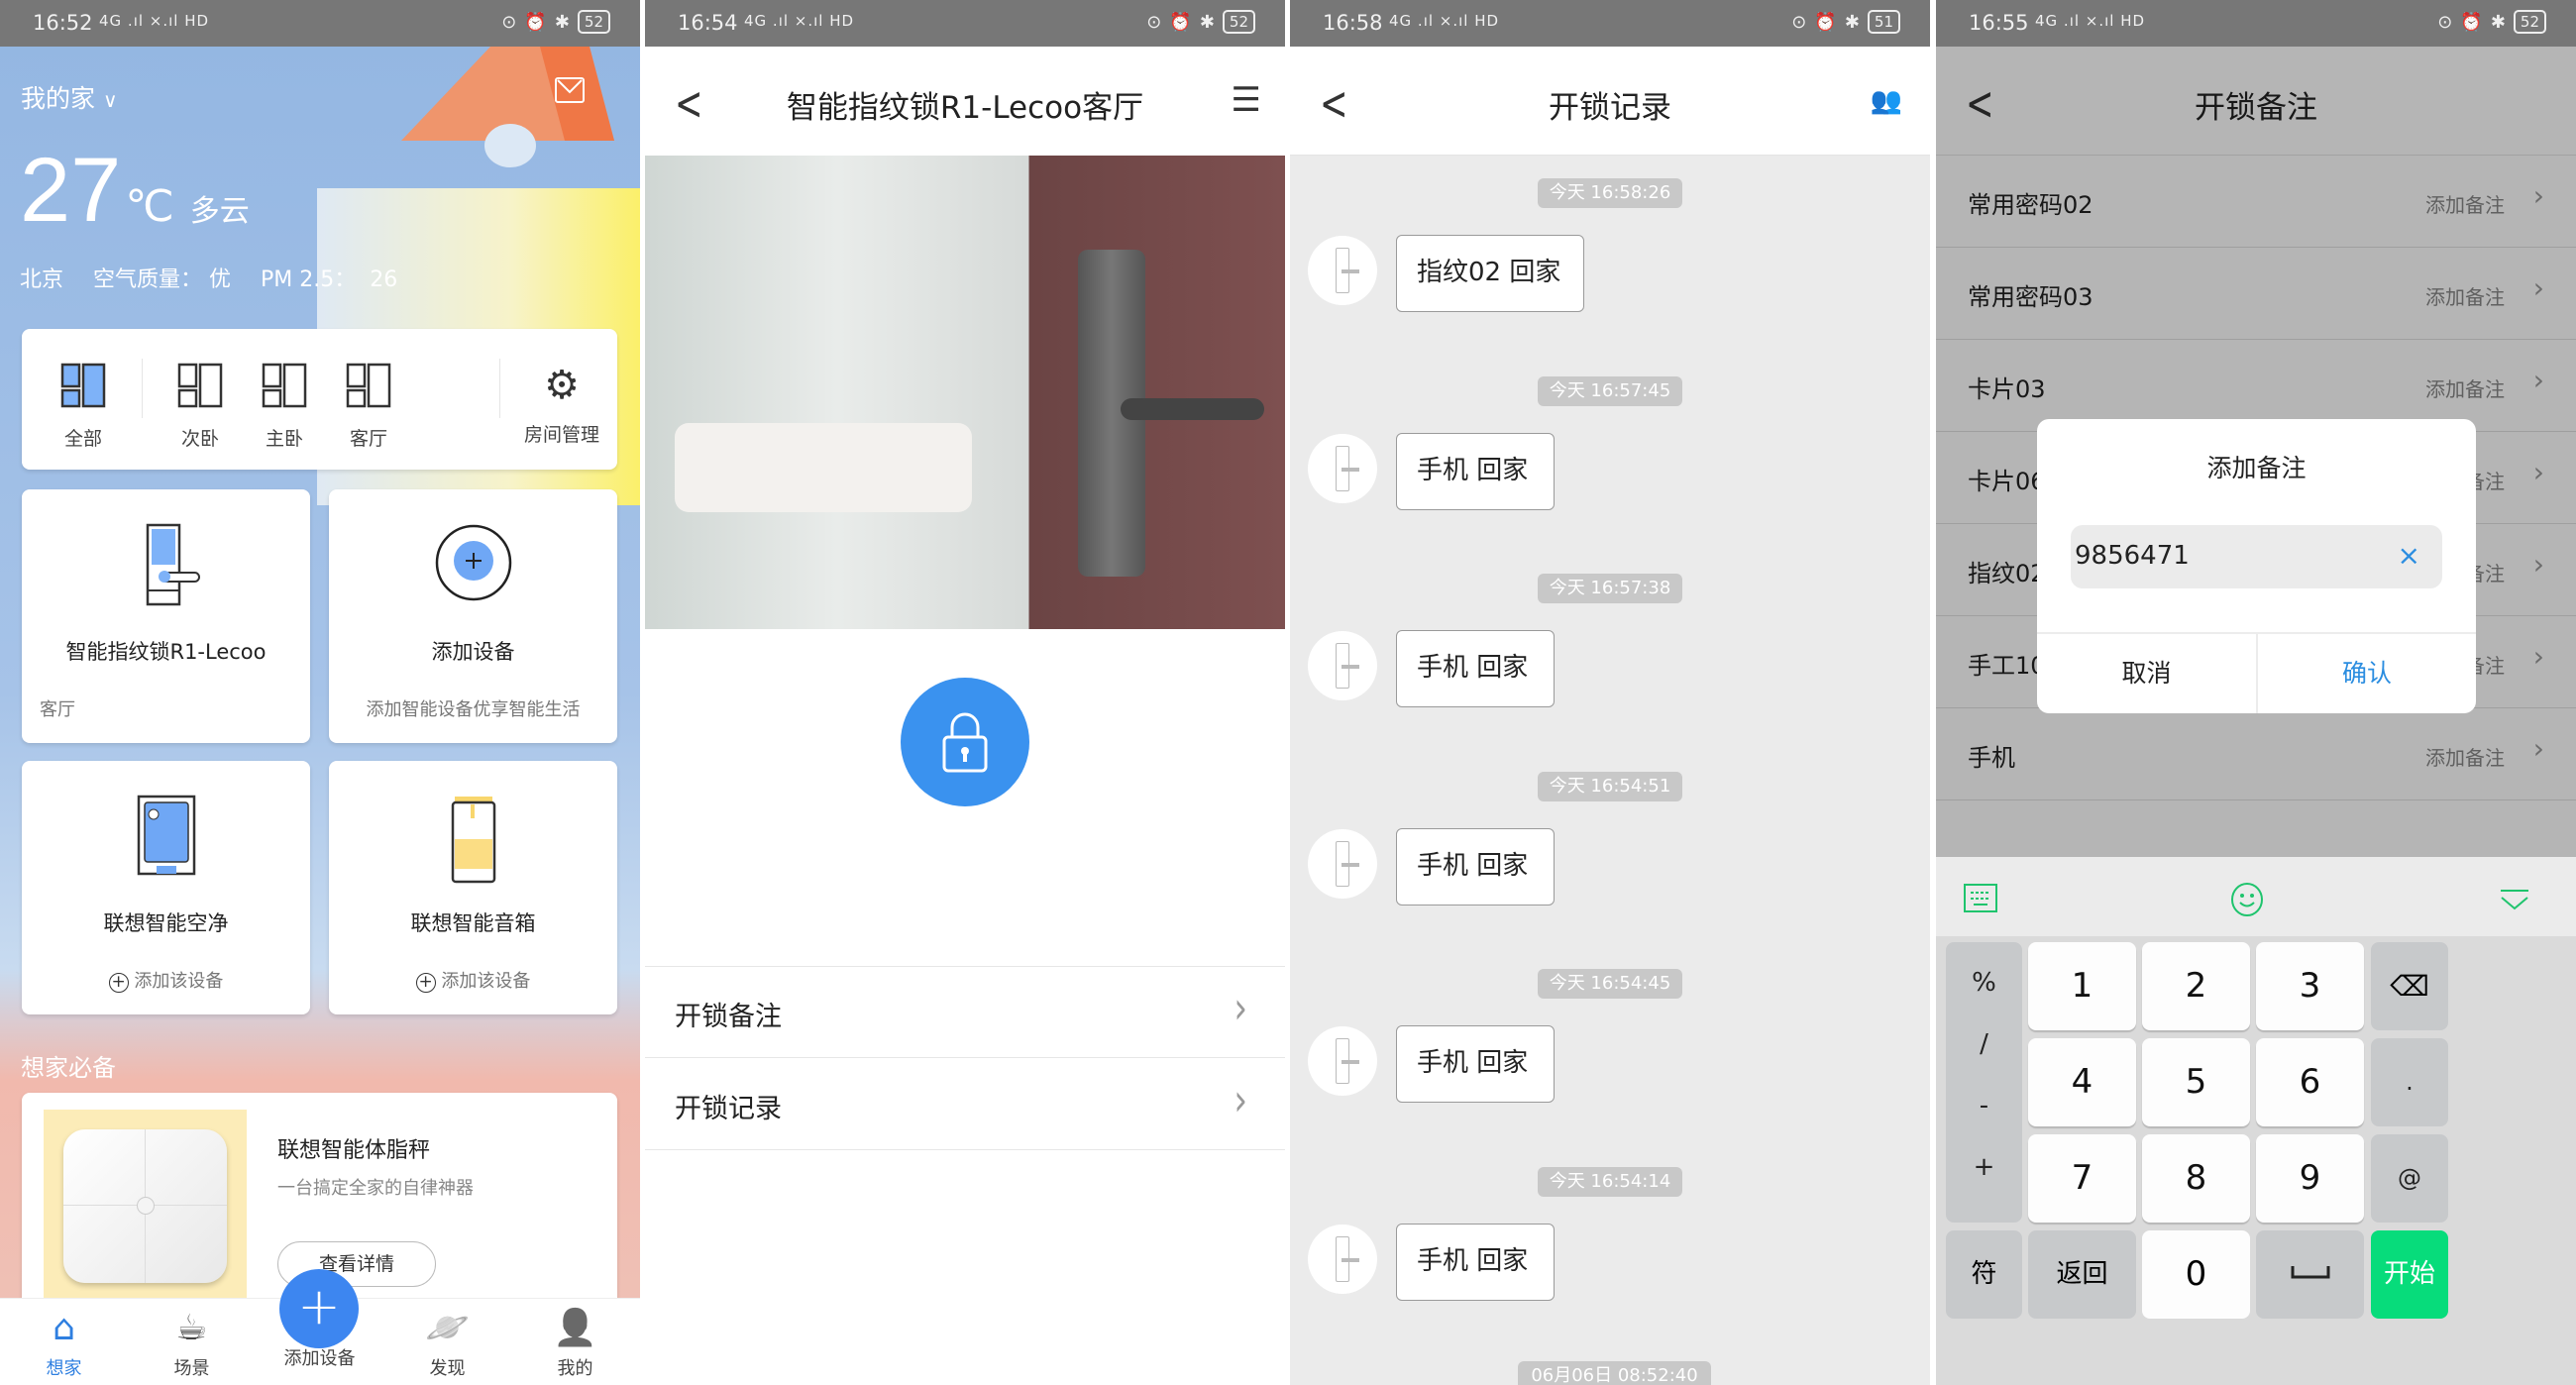 The width and height of the screenshot is (2576, 1385). I want to click on emoji-icon, so click(2247, 899).